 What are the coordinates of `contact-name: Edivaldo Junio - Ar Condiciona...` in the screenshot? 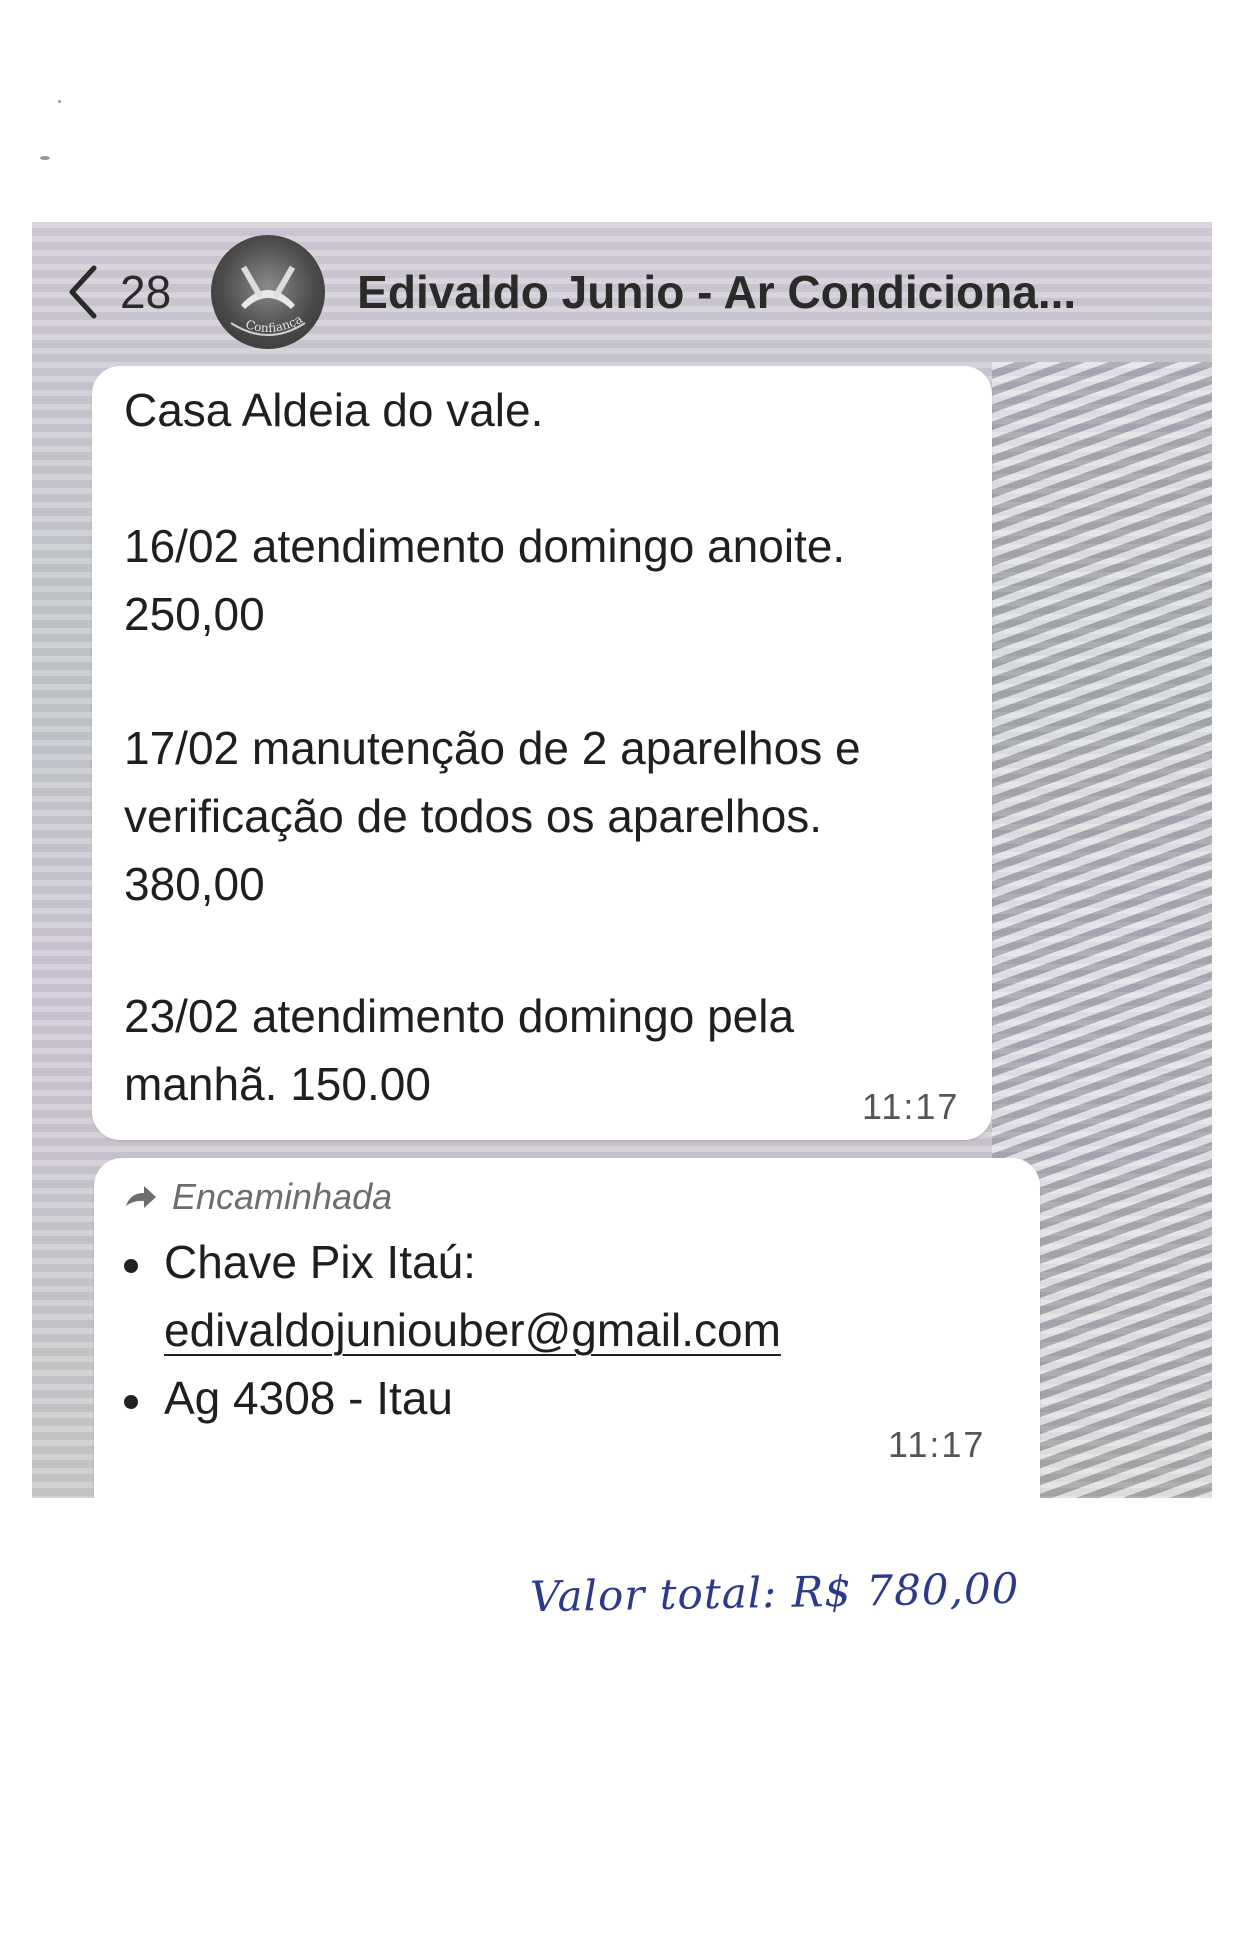 It's located at (716, 292).